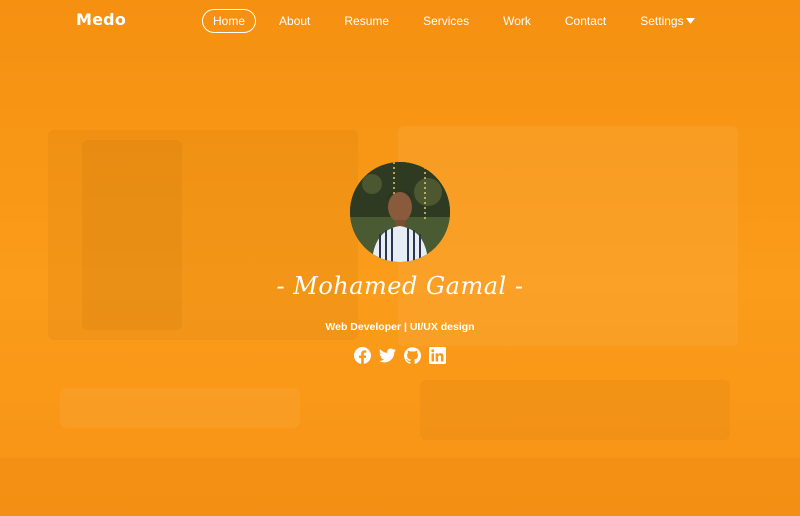  What do you see at coordinates (412, 355) in the screenshot?
I see `github-icon` at bounding box center [412, 355].